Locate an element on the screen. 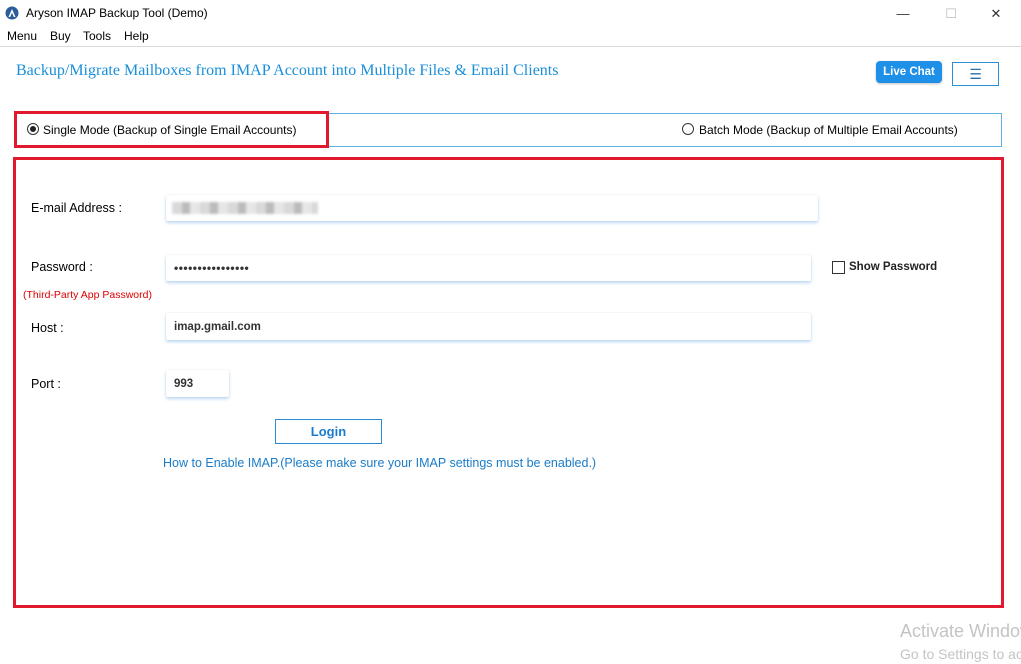 The width and height of the screenshot is (1021, 664). hamburger-icon: ☰ is located at coordinates (975, 73).